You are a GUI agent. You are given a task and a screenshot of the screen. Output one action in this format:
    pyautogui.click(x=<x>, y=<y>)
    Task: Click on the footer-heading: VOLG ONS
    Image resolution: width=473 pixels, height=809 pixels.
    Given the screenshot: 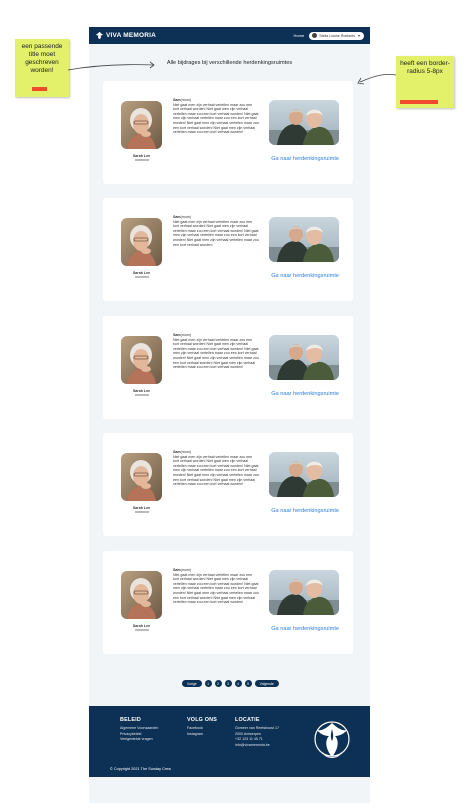 What is the action you would take?
    pyautogui.click(x=202, y=720)
    